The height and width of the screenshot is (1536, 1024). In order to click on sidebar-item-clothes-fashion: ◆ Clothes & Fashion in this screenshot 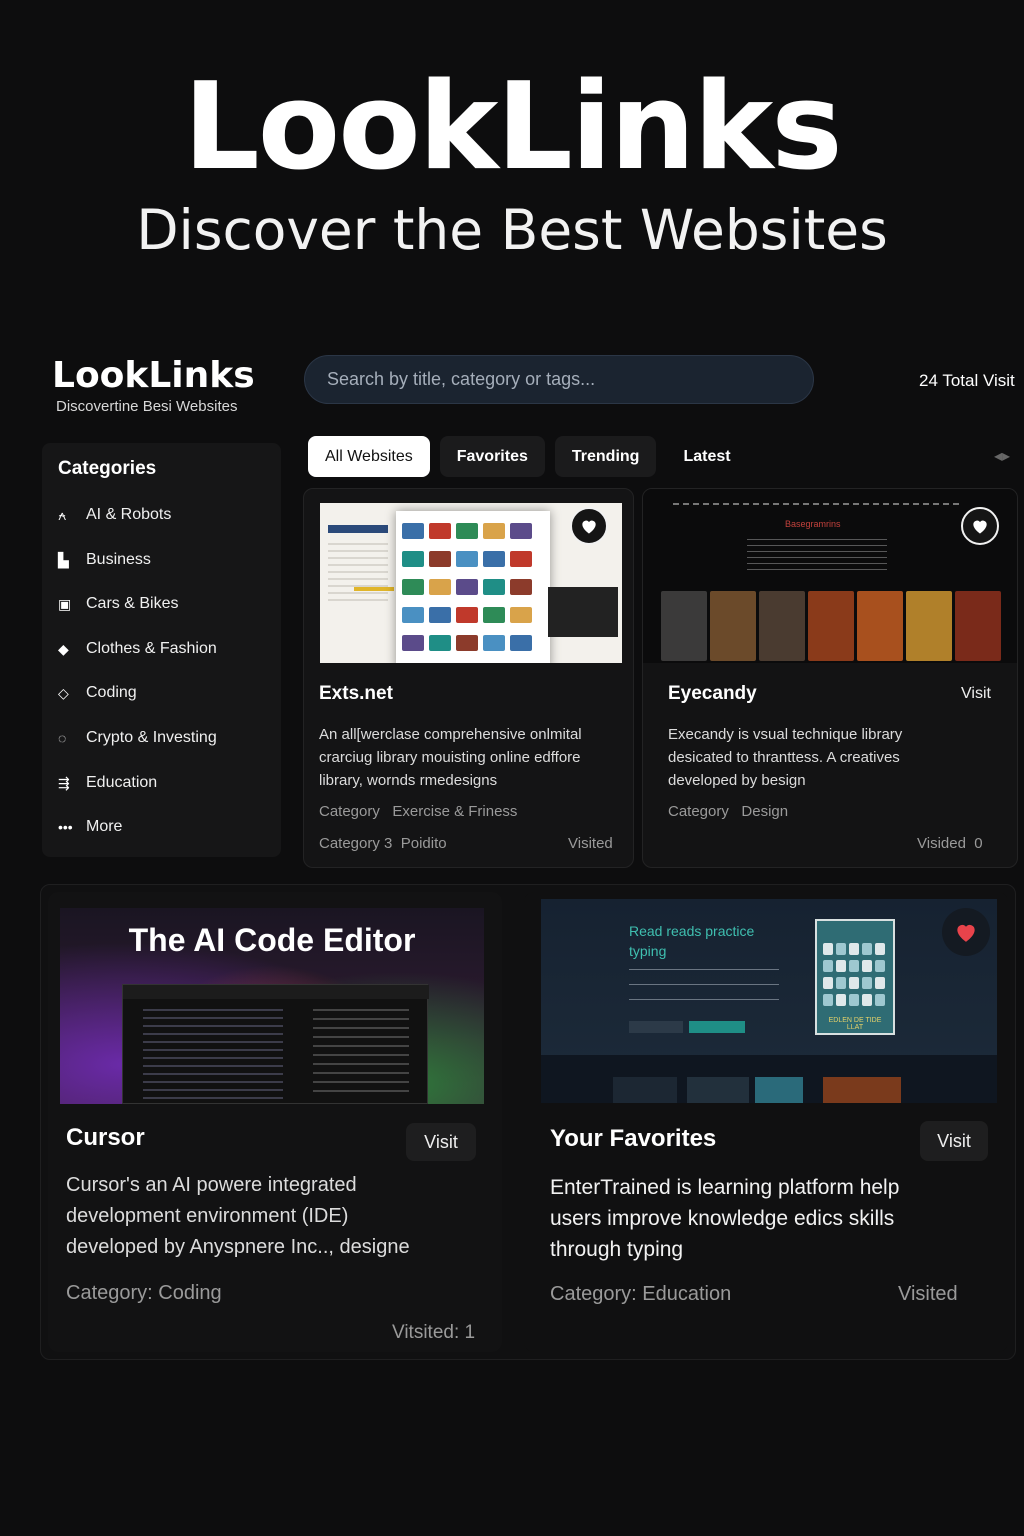, I will do `click(137, 649)`.